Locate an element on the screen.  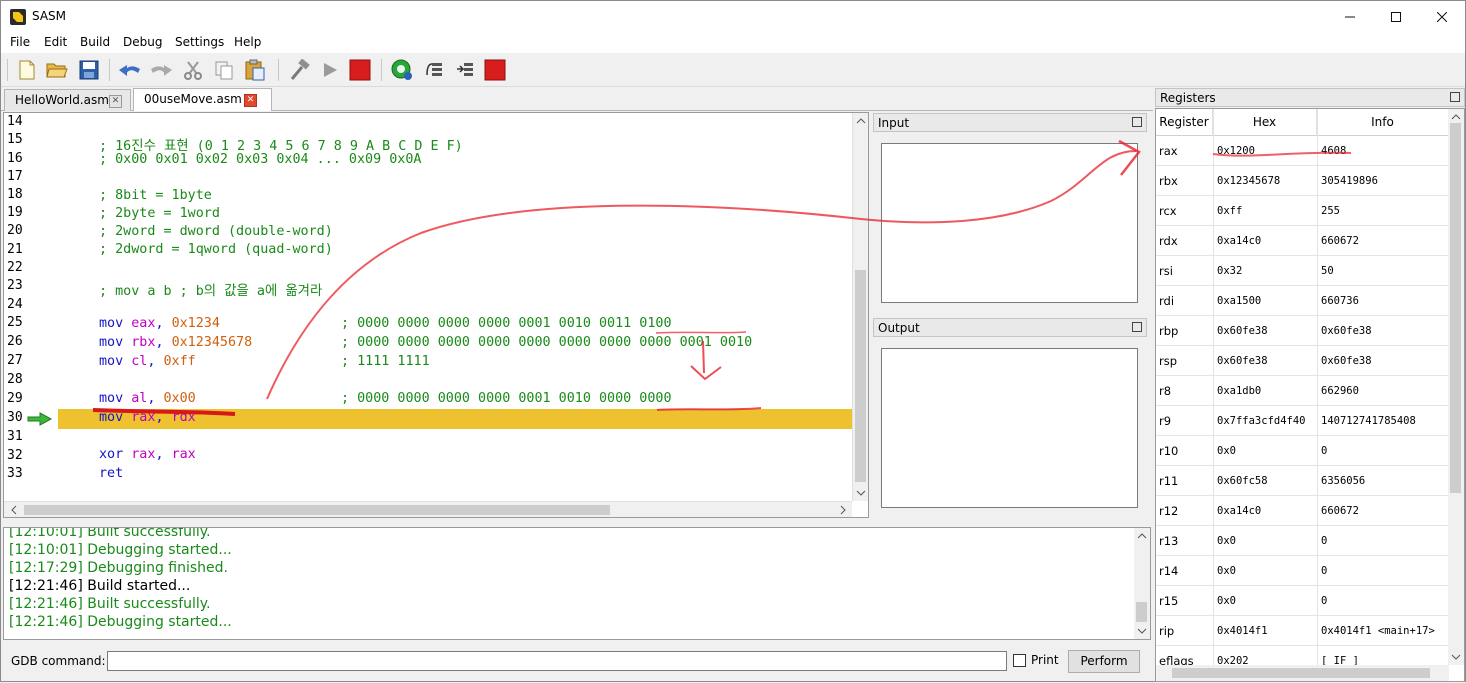
editor-vertical-scrollbar is located at coordinates (860, 307).